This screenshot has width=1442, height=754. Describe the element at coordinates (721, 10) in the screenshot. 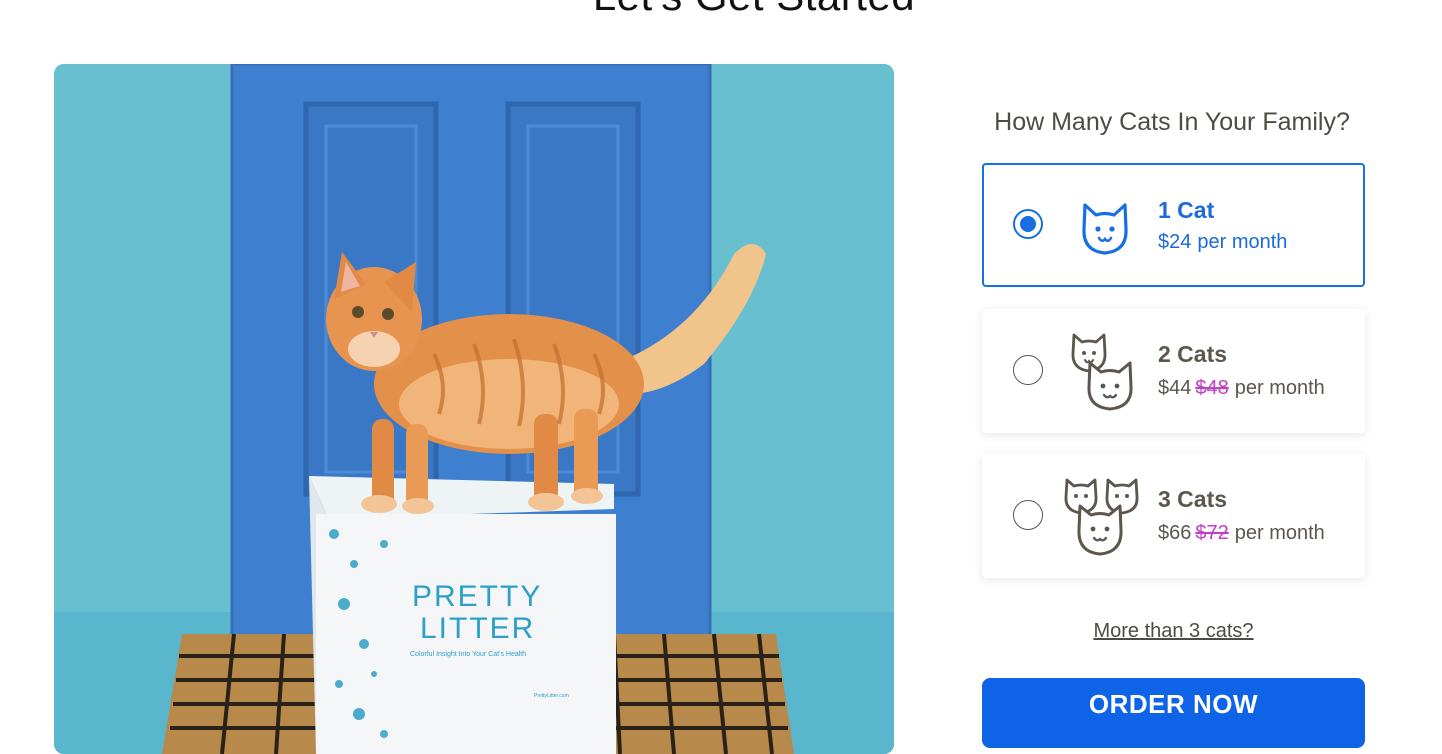

I see `page-title: Let's Get Started` at that location.